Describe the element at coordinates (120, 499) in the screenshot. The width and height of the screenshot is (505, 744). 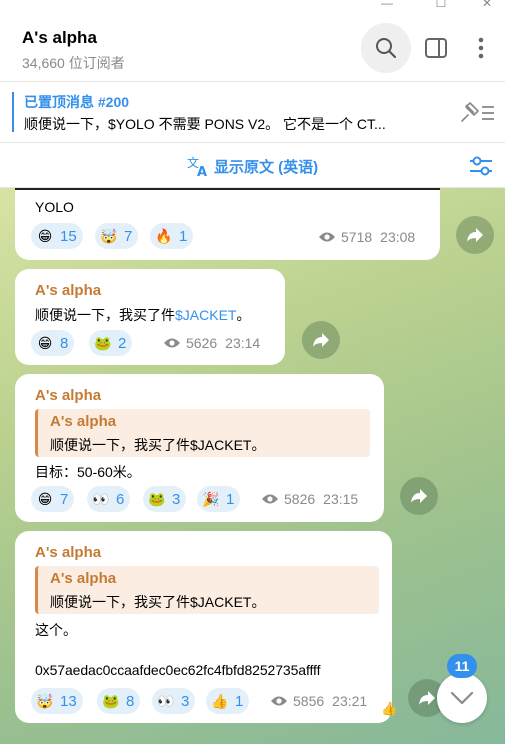
I see `reaction-count: 6` at that location.